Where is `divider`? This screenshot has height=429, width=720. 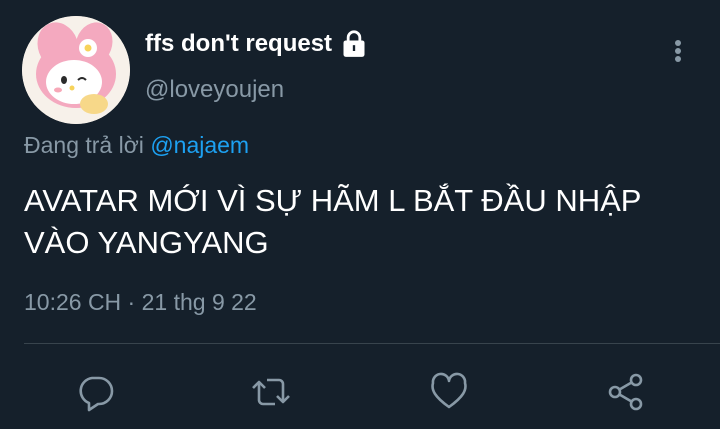
divider is located at coordinates (372, 343).